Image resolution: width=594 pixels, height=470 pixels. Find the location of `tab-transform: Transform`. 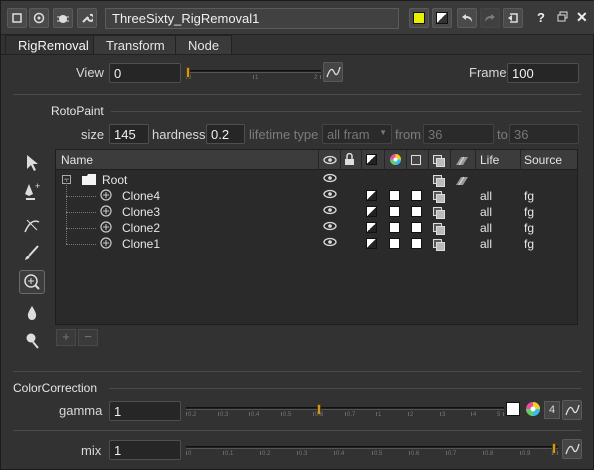

tab-transform: Transform is located at coordinates (135, 44).